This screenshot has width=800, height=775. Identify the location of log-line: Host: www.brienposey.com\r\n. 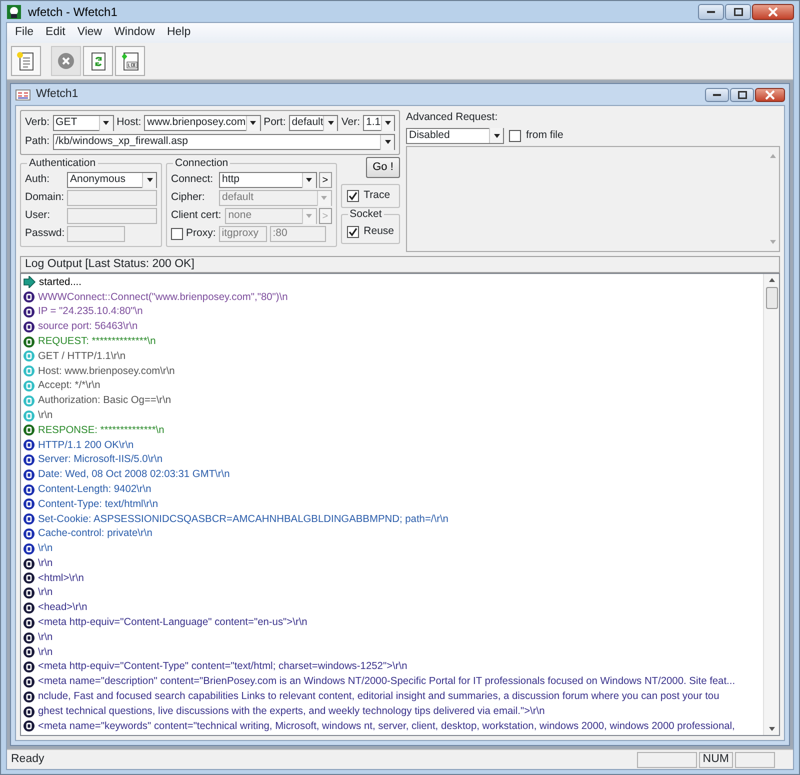
(106, 371).